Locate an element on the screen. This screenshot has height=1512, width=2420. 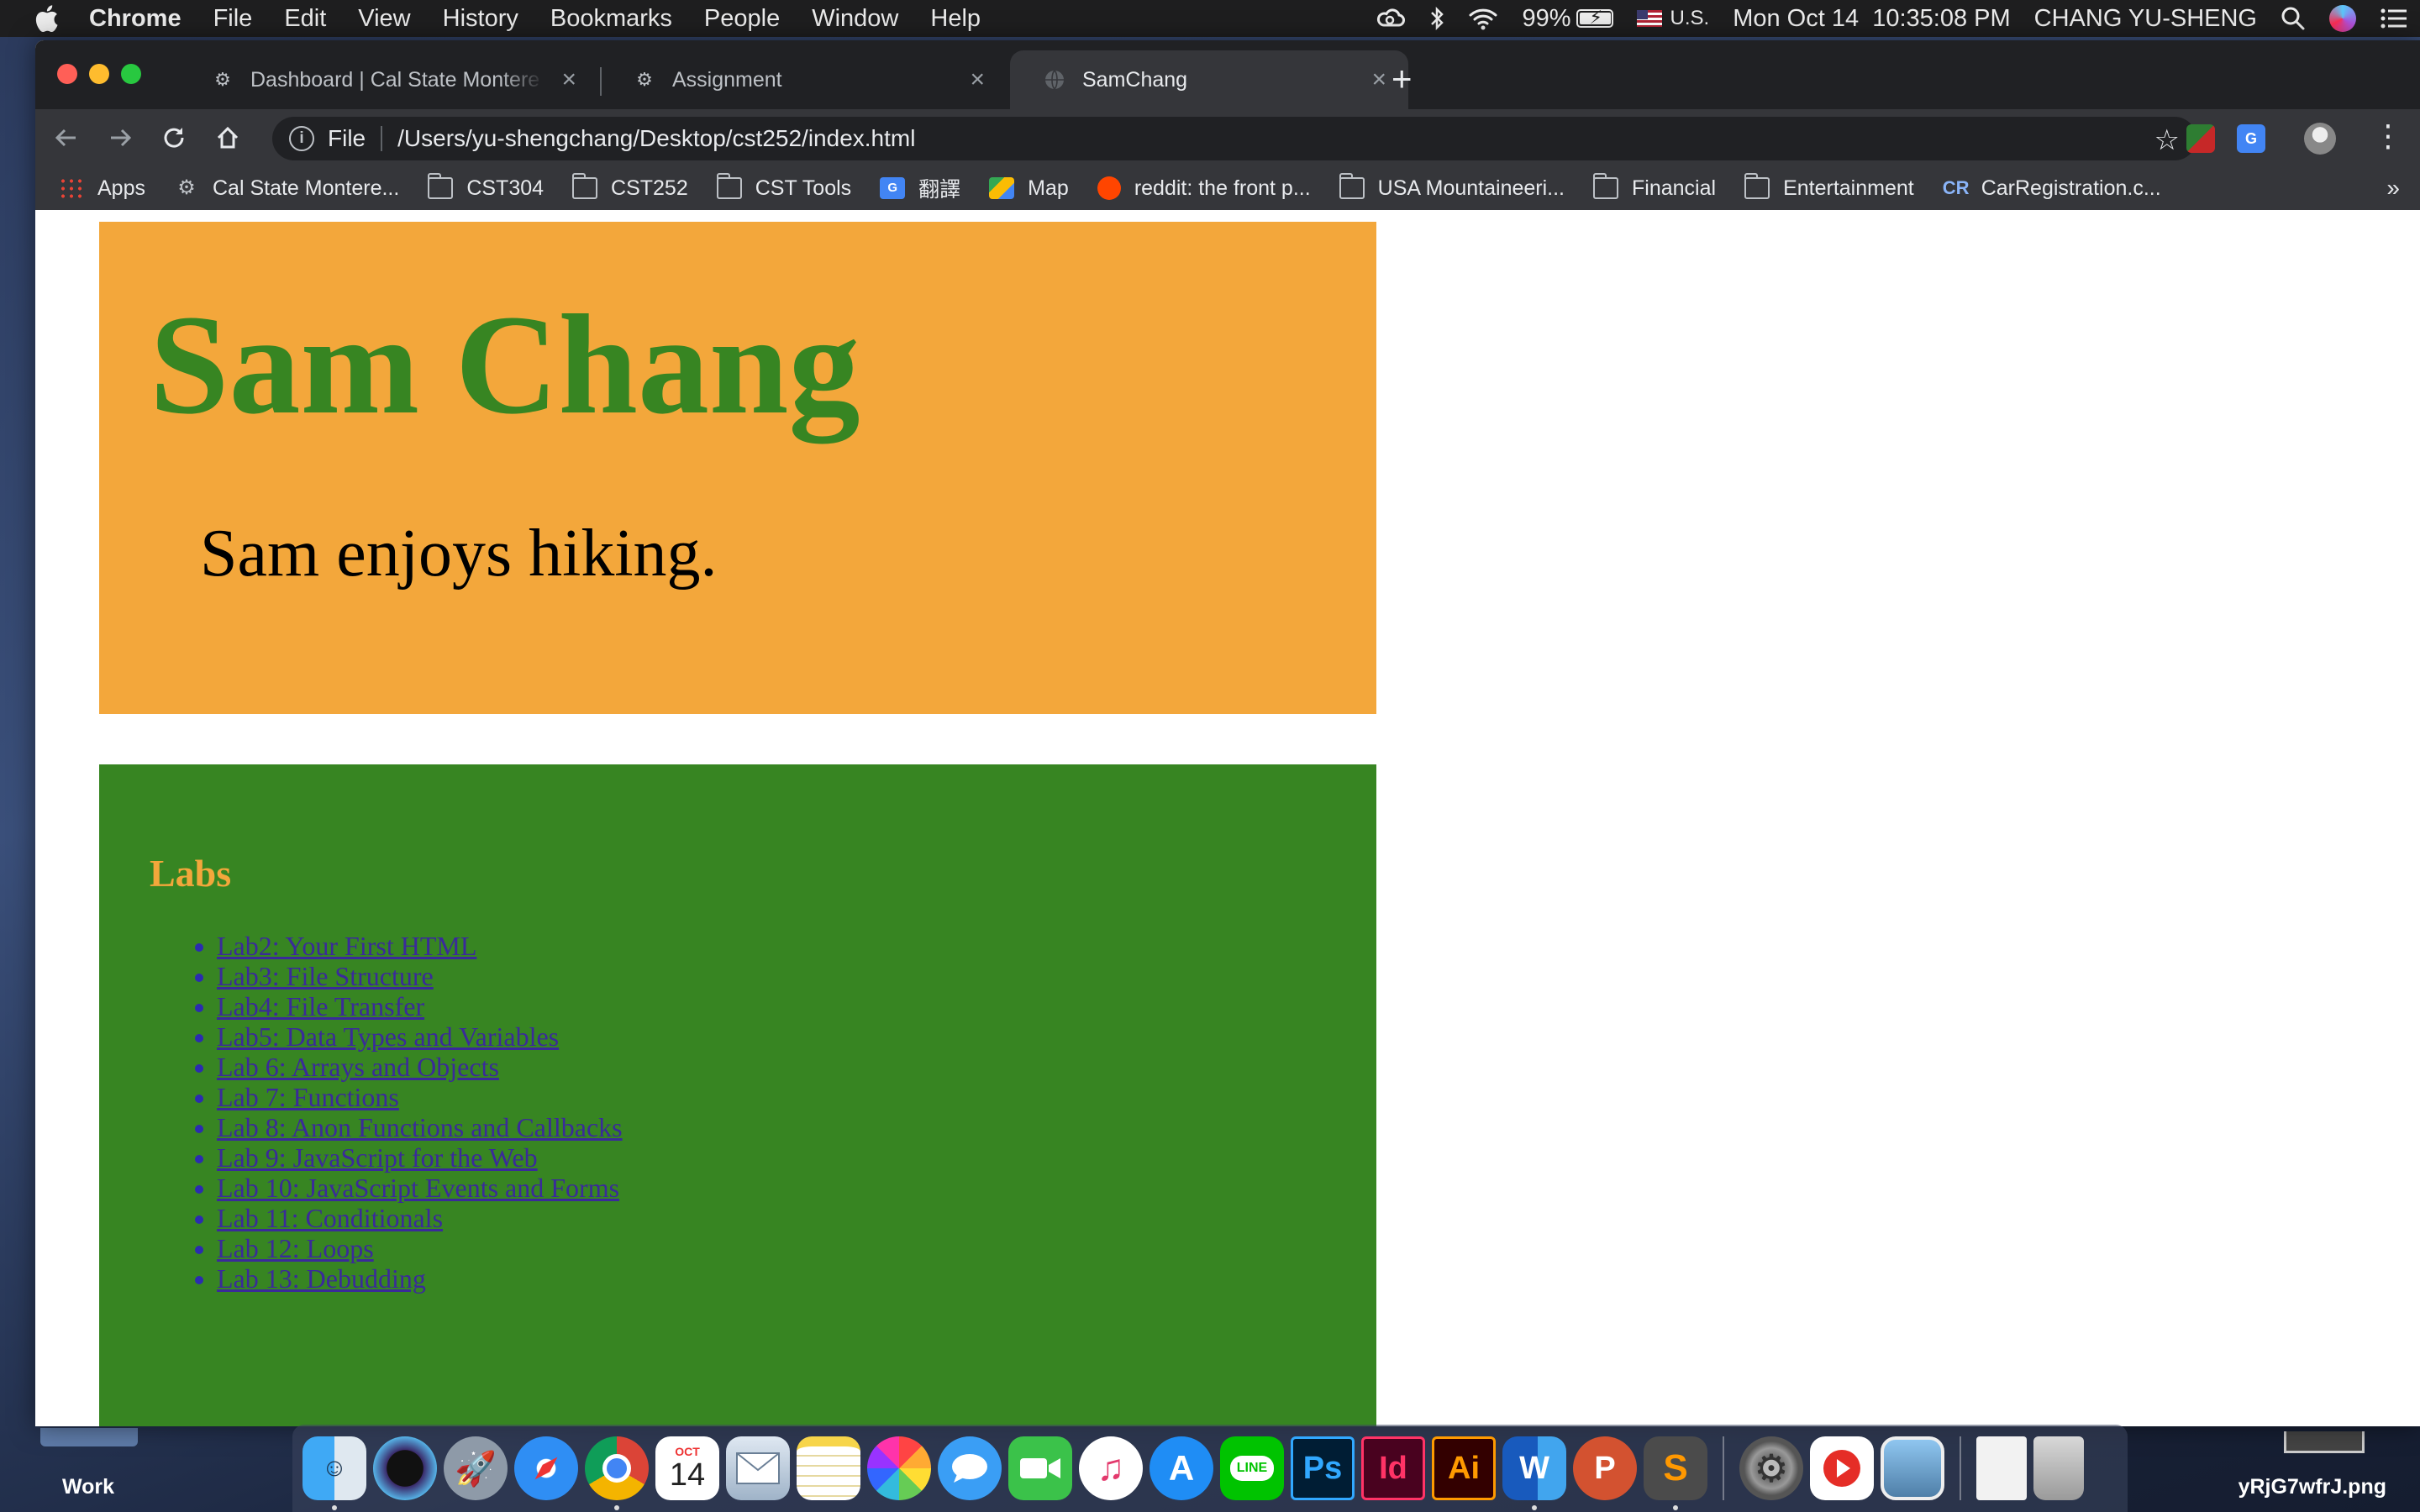
google-translate-extension-icon: G is located at coordinates (2251, 138).